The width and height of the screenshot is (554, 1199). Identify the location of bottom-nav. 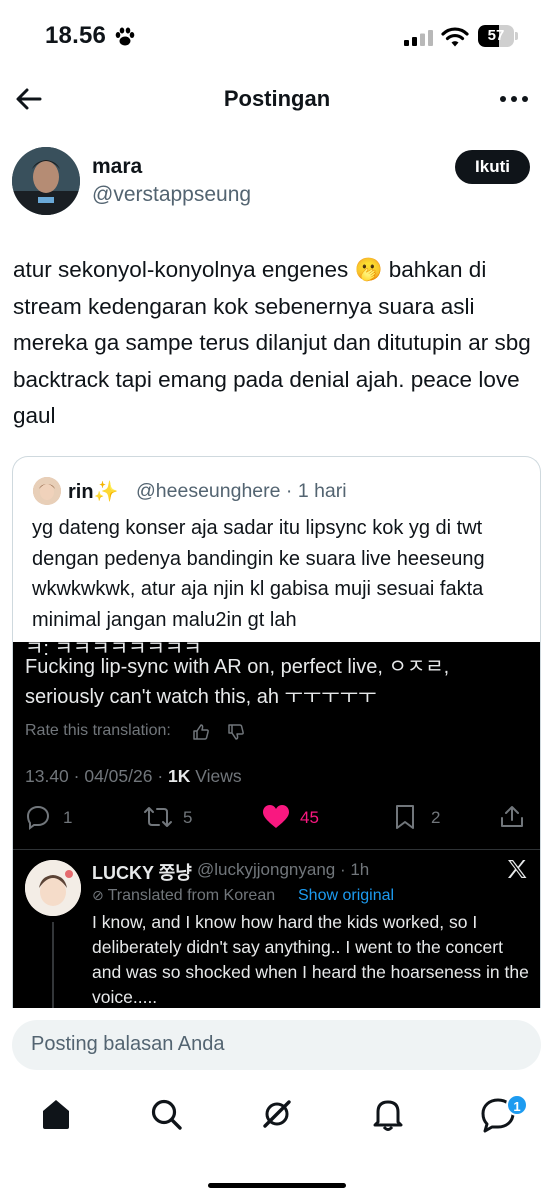
(277, 1117).